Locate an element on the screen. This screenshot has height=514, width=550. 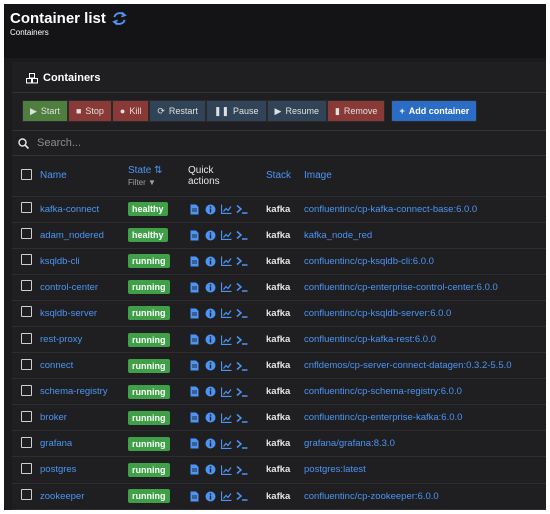
image-link: confluentinc/cp-kafka-rest:6.0.0 is located at coordinates (370, 339).